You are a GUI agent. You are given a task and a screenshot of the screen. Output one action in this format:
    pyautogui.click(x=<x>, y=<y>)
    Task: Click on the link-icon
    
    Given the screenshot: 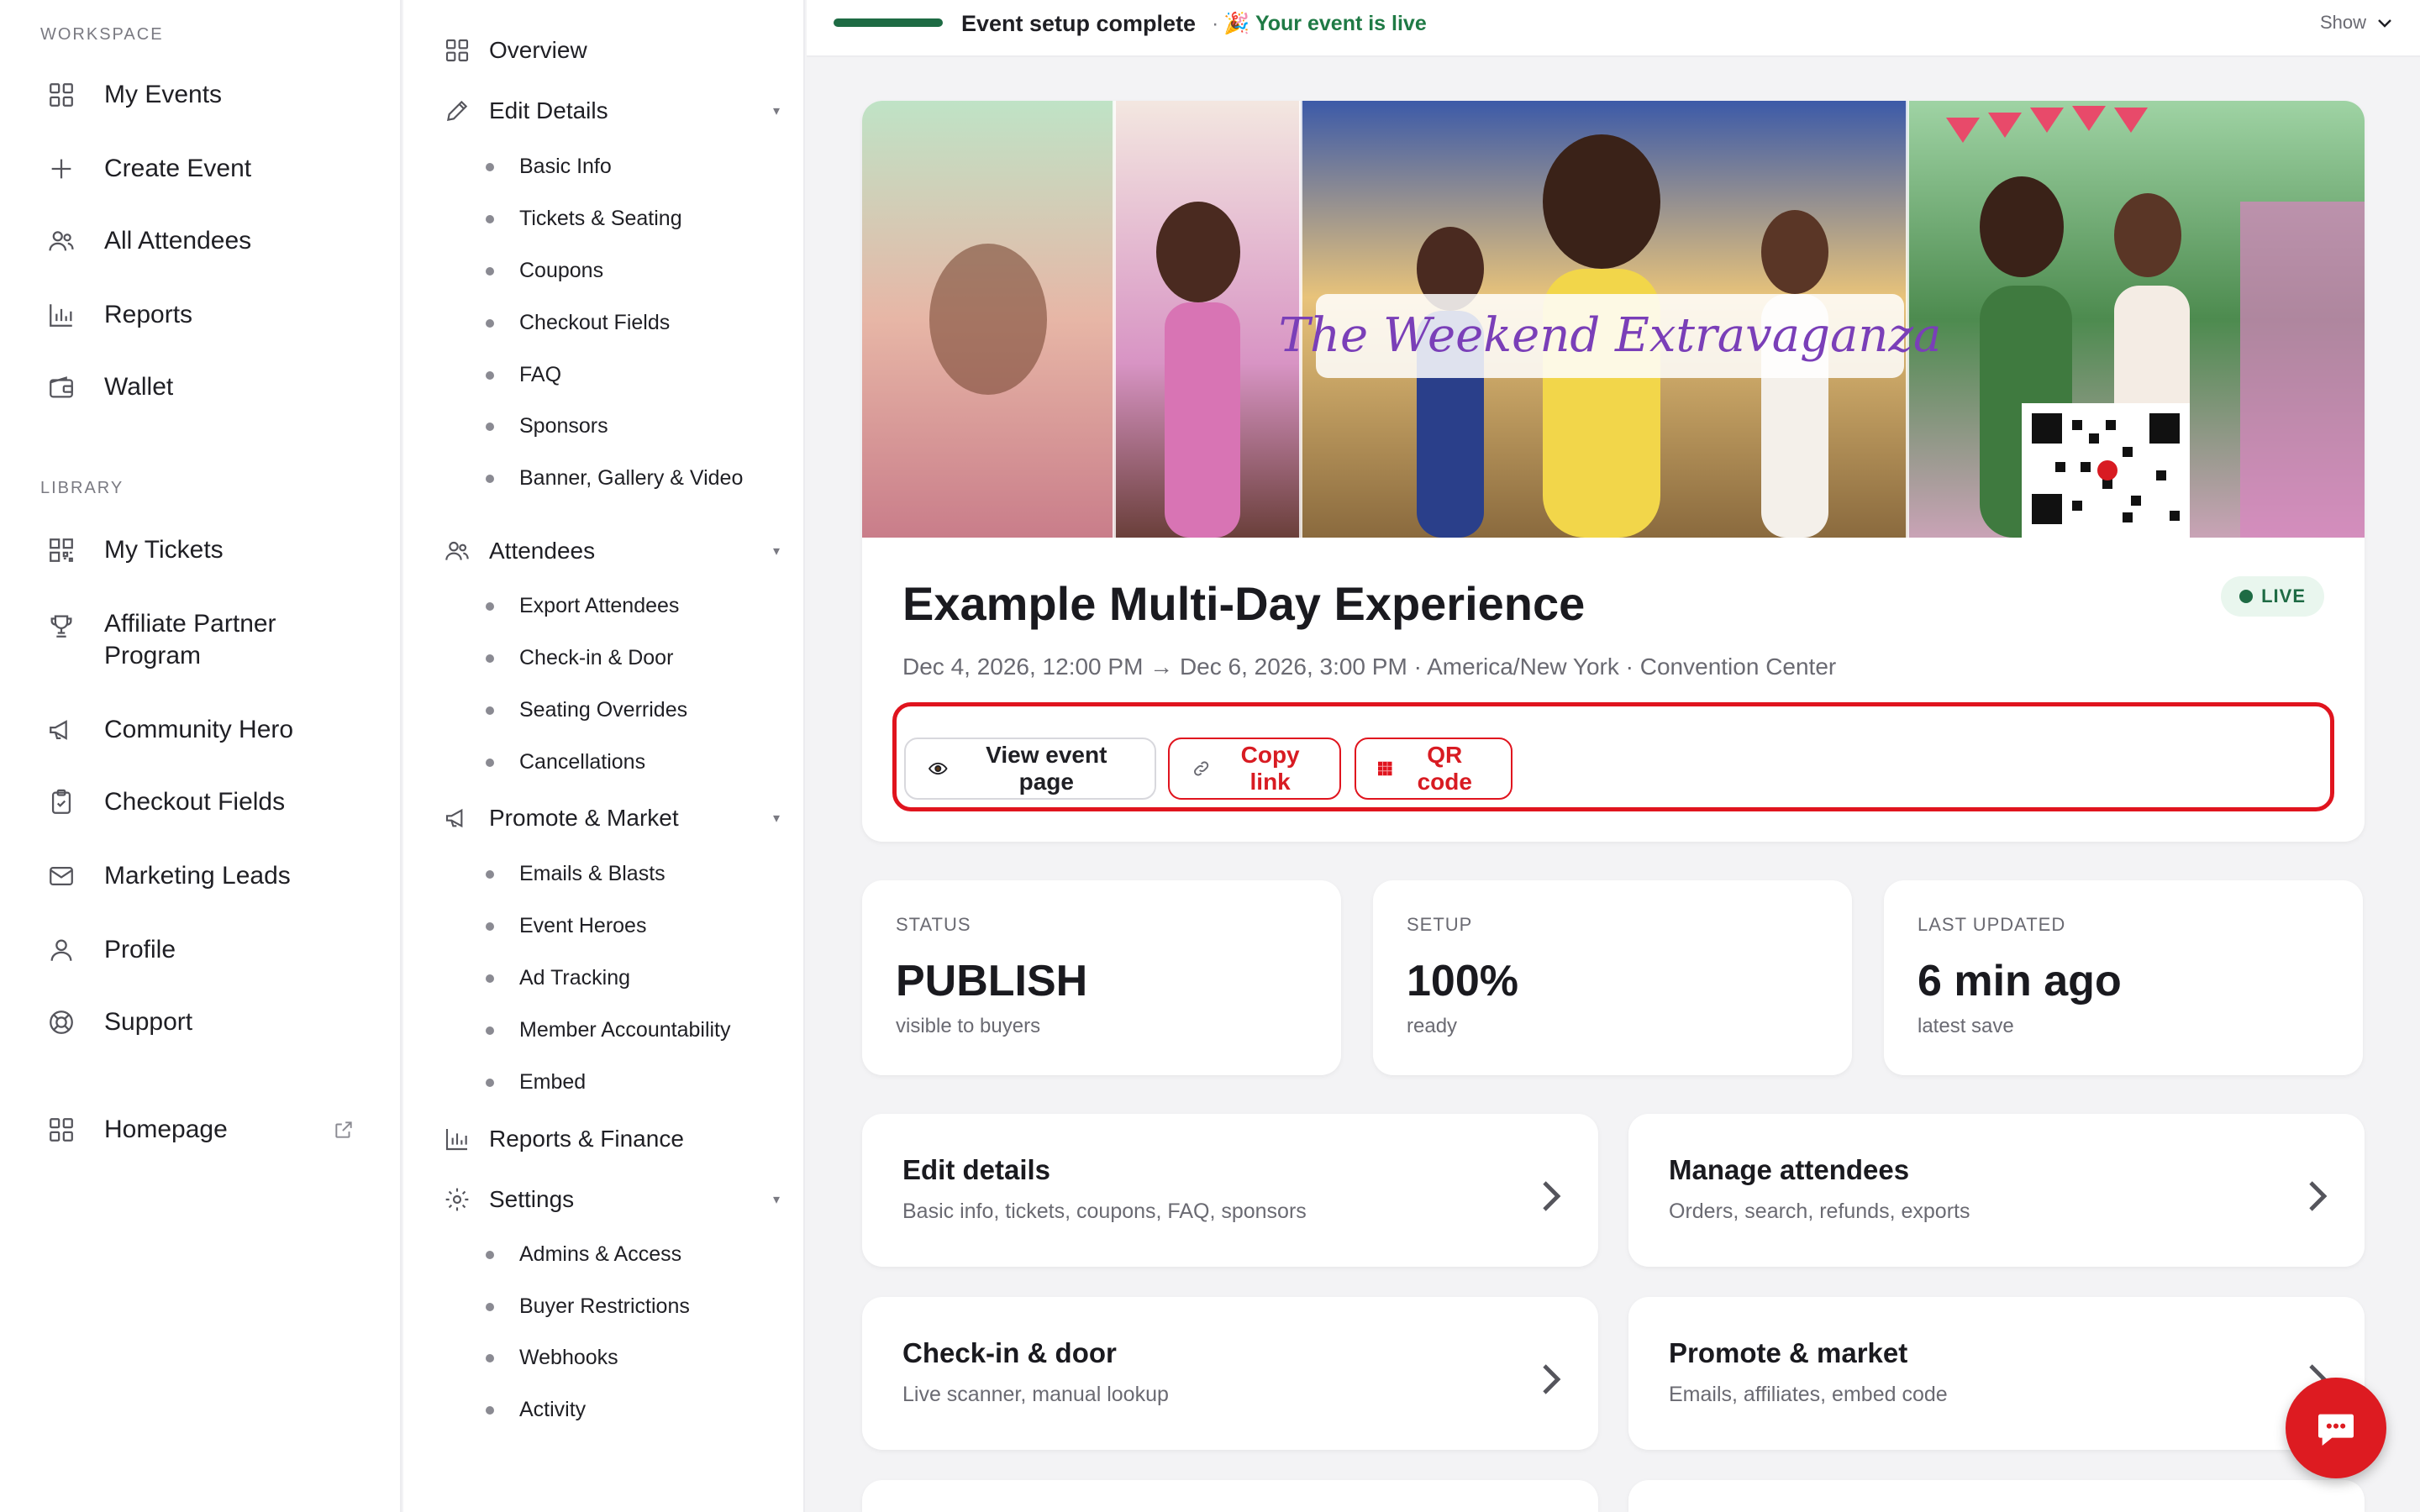 What is the action you would take?
    pyautogui.click(x=1201, y=769)
    